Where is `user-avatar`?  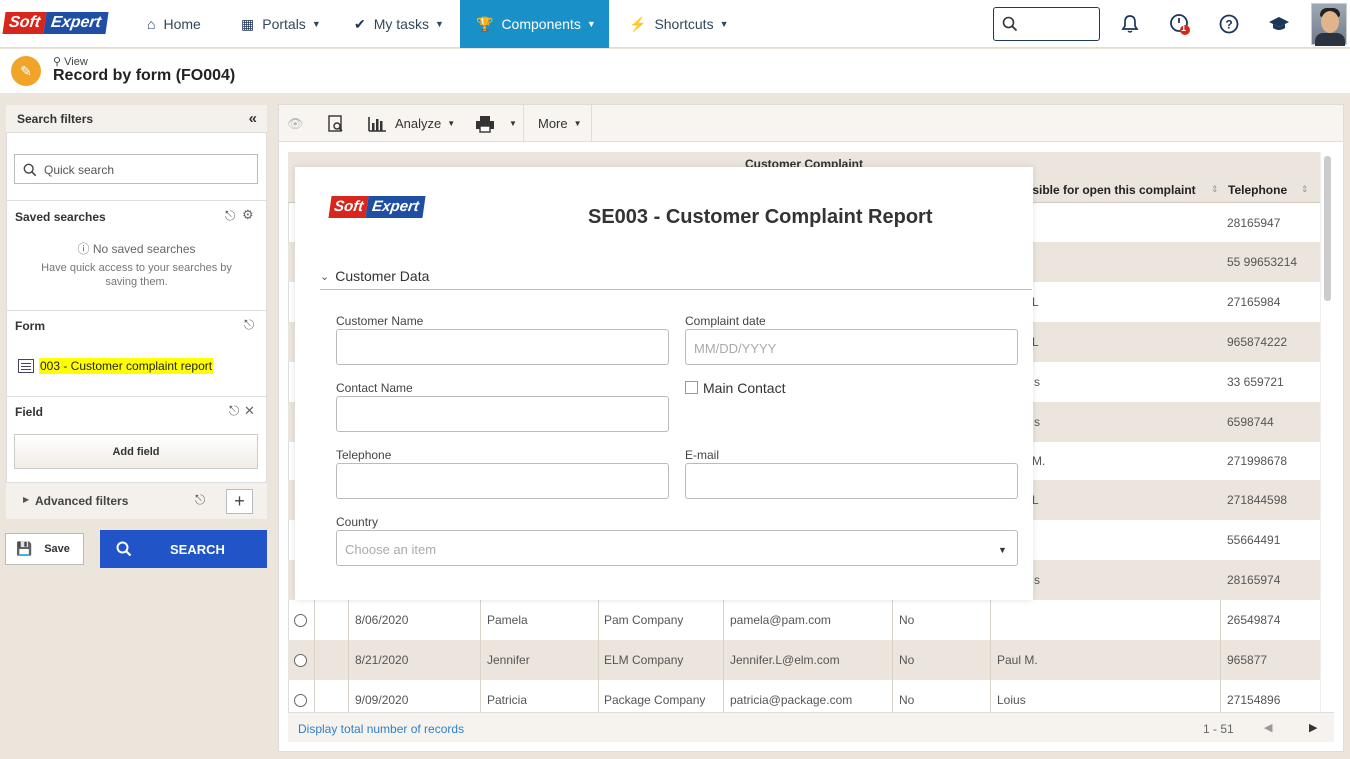 user-avatar is located at coordinates (1329, 24).